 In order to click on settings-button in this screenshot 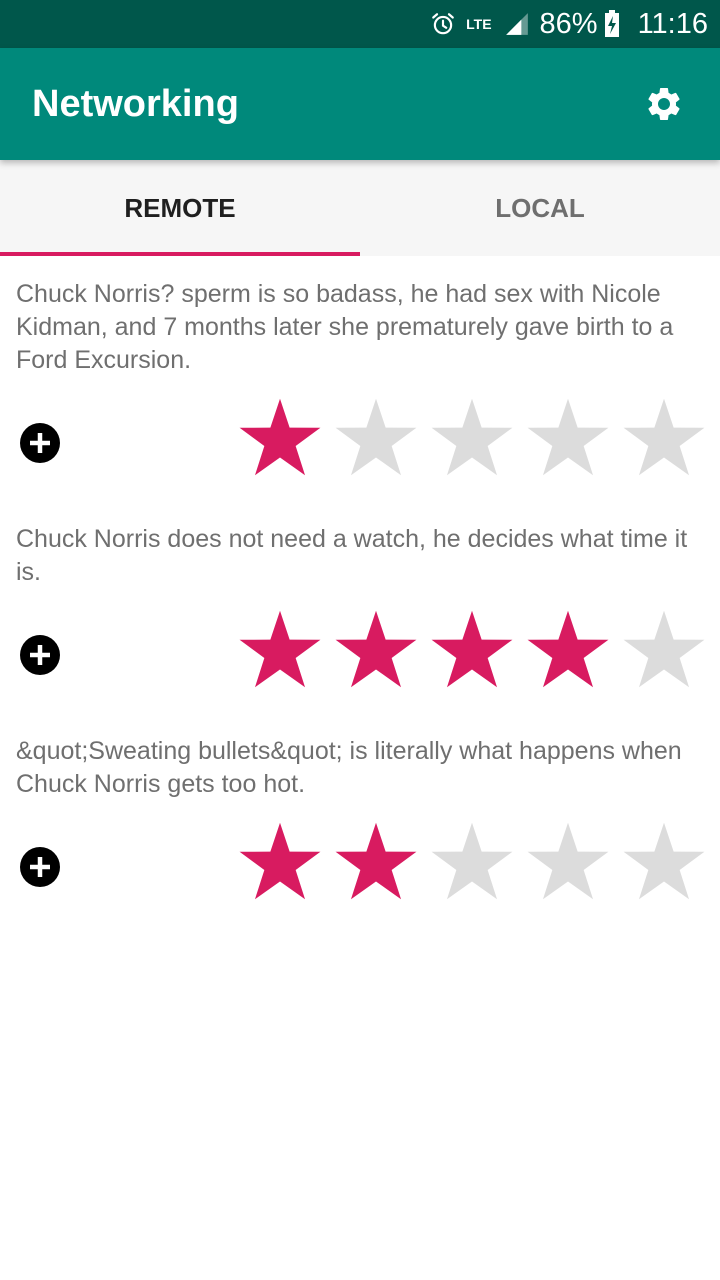, I will do `click(664, 104)`.